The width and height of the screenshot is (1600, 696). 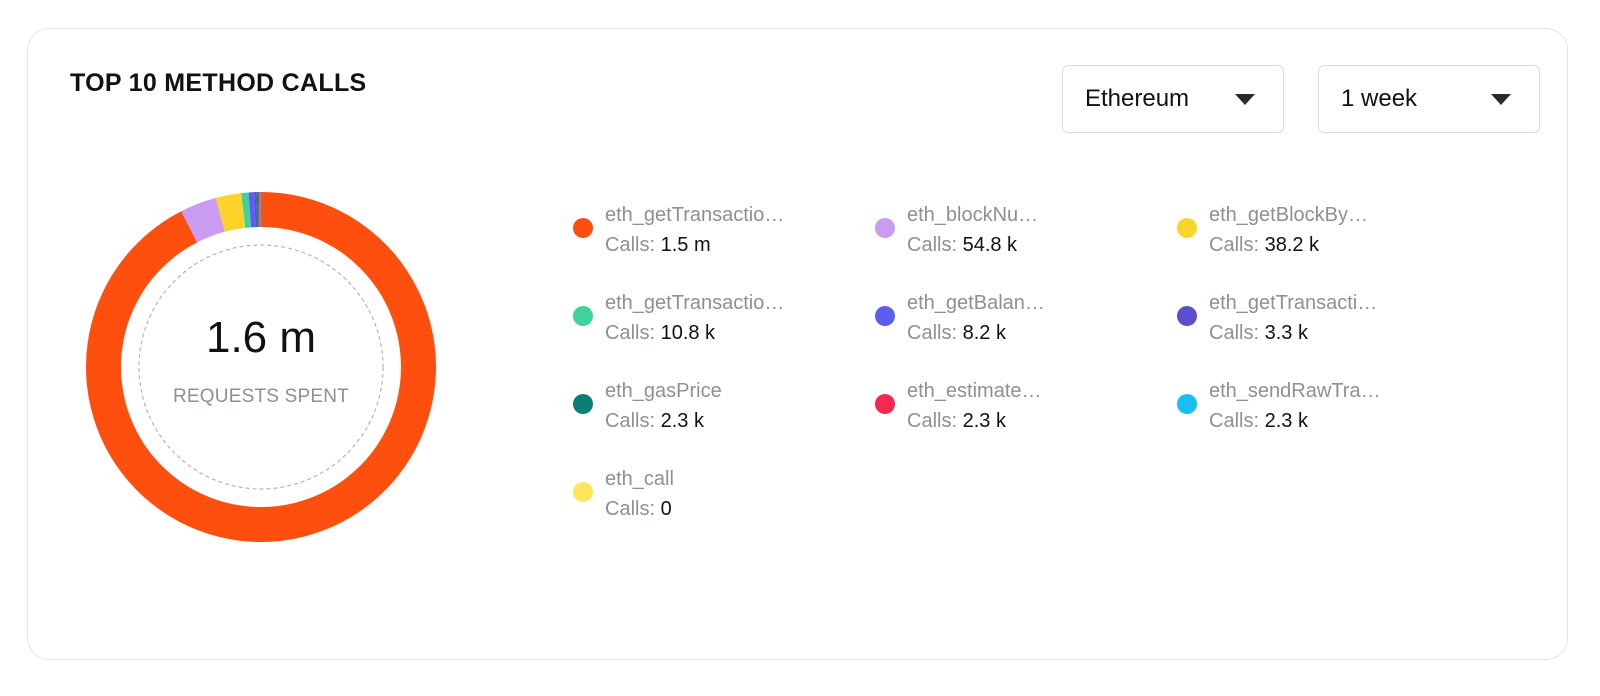 I want to click on legend-calls-value: 1.5 m, so click(x=685, y=245).